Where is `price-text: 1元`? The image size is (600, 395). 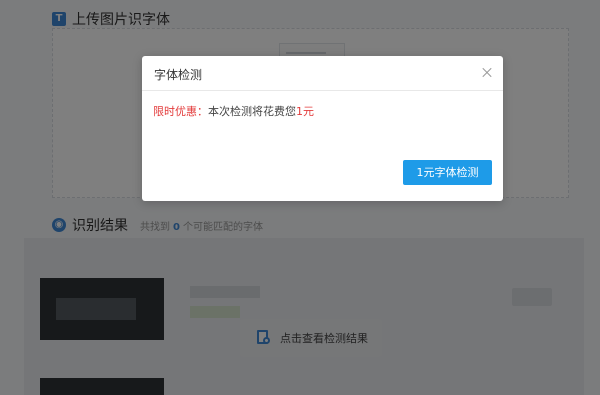
price-text: 1元 is located at coordinates (305, 111).